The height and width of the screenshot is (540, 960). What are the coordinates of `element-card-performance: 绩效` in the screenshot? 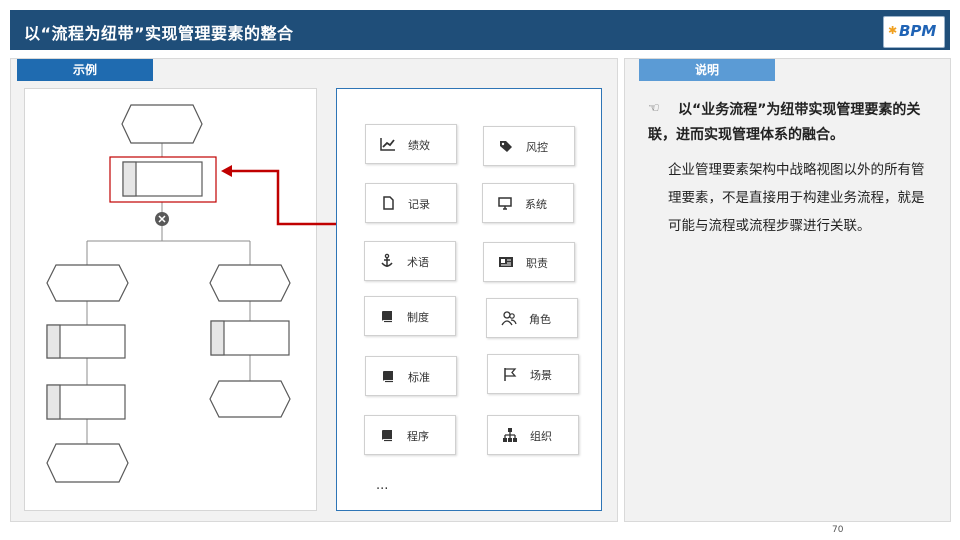 It's located at (411, 144).